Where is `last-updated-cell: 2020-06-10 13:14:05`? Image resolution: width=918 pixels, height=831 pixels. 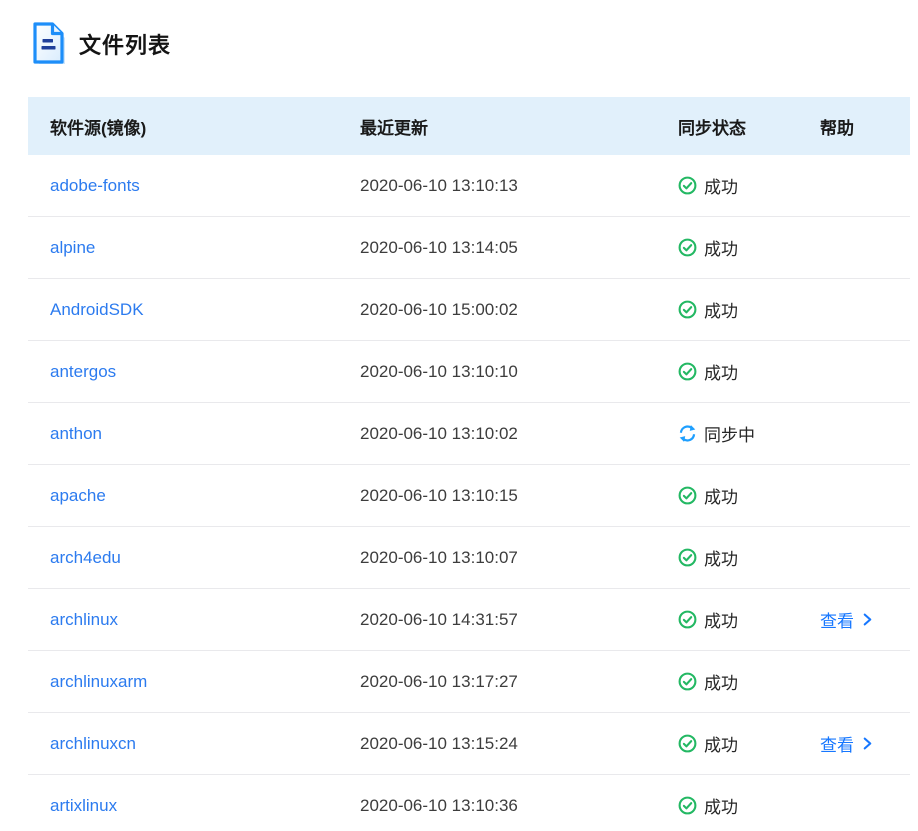
last-updated-cell: 2020-06-10 13:14:05 is located at coordinates (439, 247).